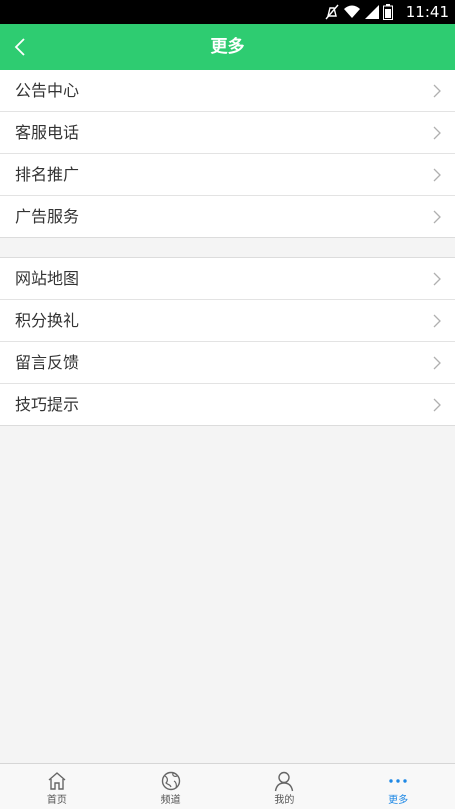 This screenshot has width=455, height=809. What do you see at coordinates (47, 278) in the screenshot?
I see `menu-item-label: 网站地图` at bounding box center [47, 278].